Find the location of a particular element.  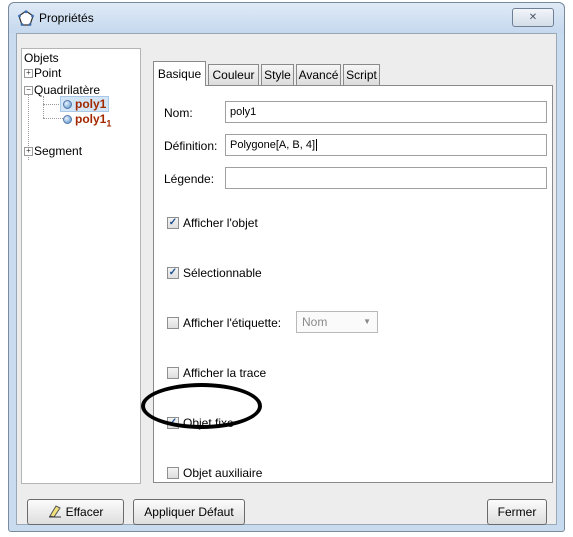

tab-avance: Avancé is located at coordinates (318, 74).